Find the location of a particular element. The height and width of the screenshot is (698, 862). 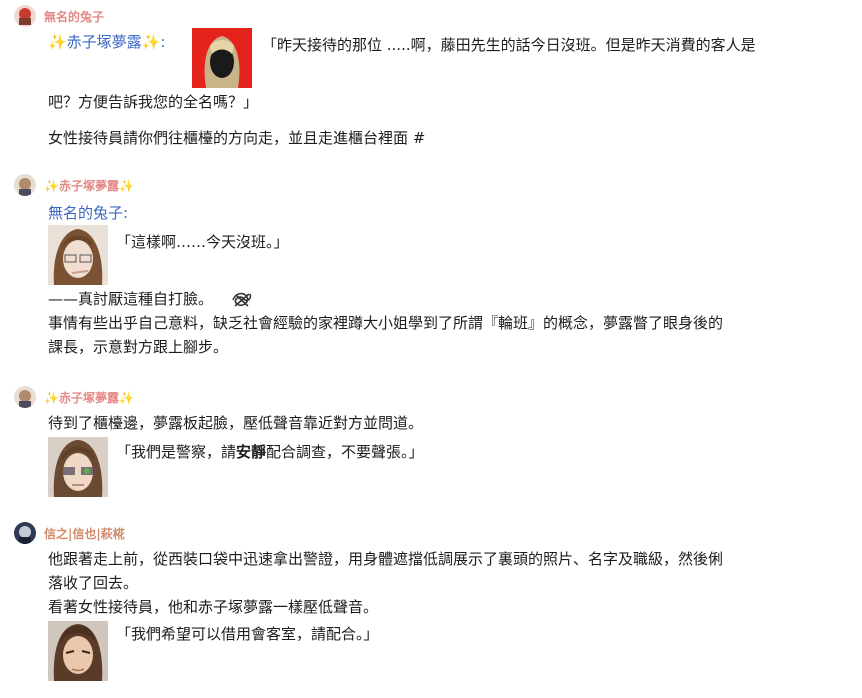

author-name: 信之|信也|萩椛 is located at coordinates (84, 533).